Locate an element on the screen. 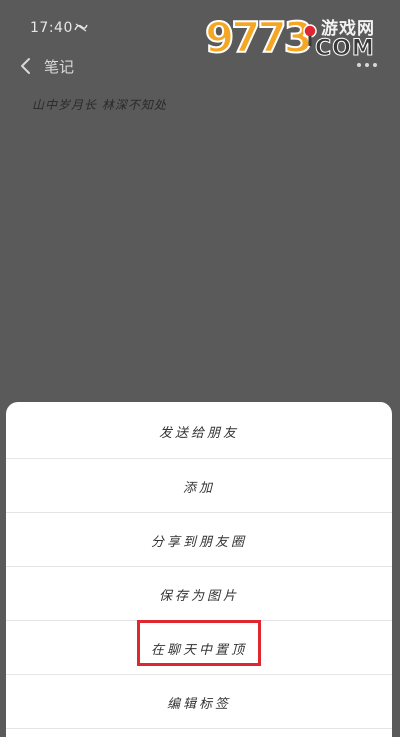  page-title: 笔记 is located at coordinates (59, 67).